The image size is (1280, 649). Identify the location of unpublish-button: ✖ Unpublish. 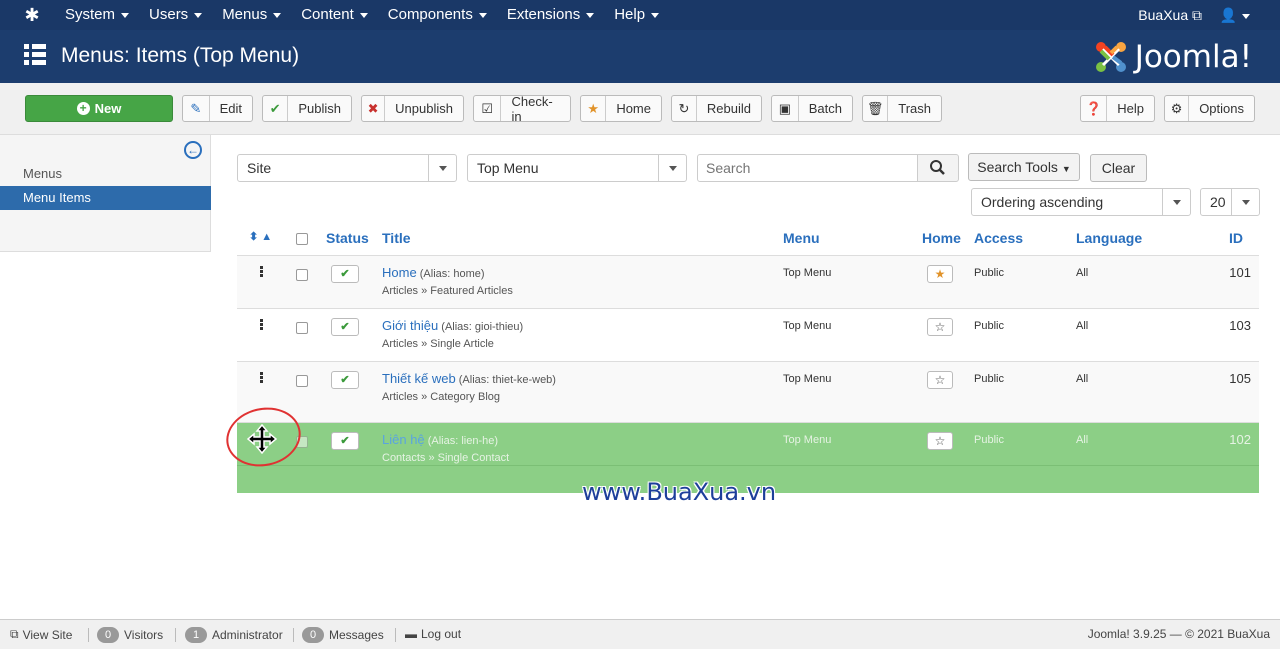
(412, 108).